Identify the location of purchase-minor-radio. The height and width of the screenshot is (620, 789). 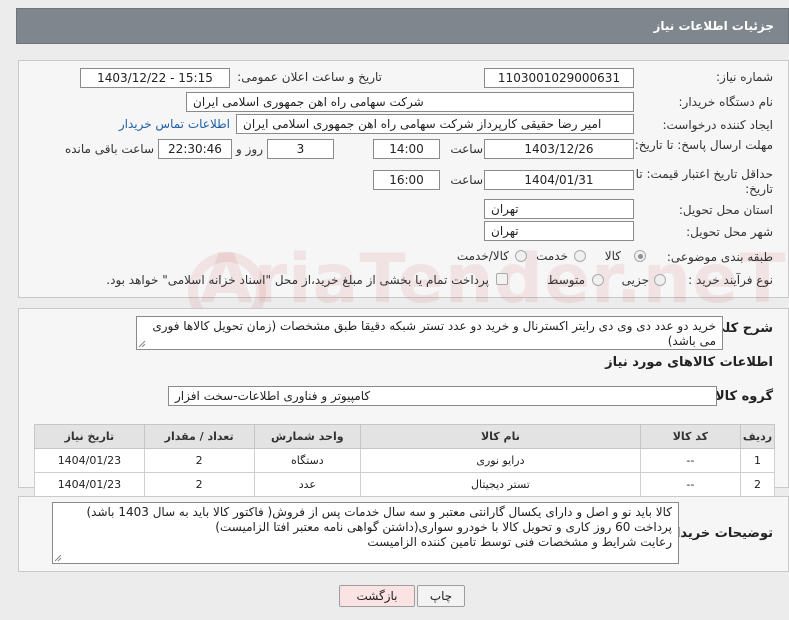
(660, 280).